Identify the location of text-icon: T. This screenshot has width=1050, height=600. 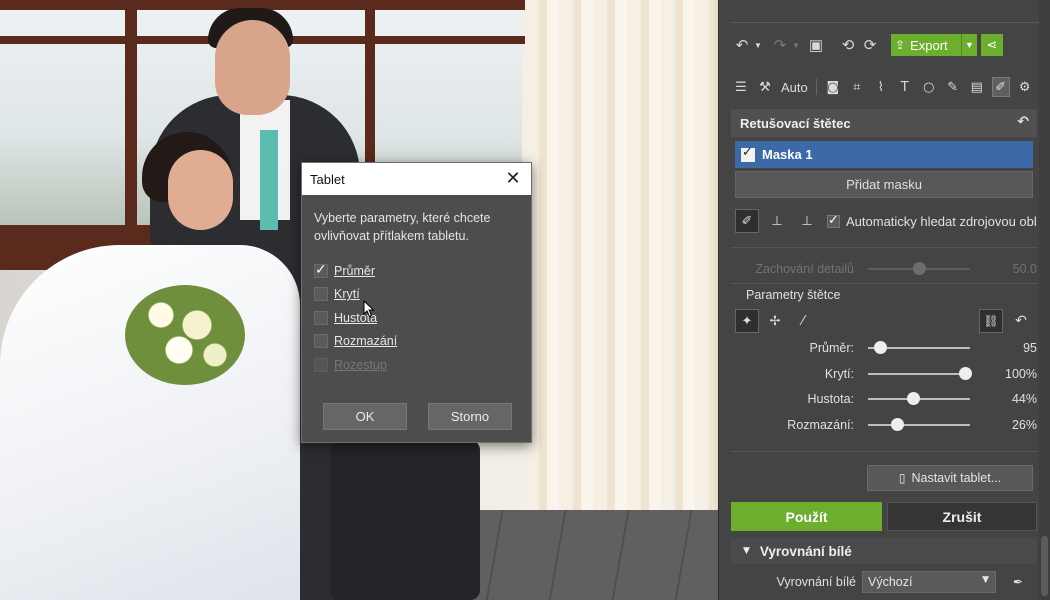
(905, 87).